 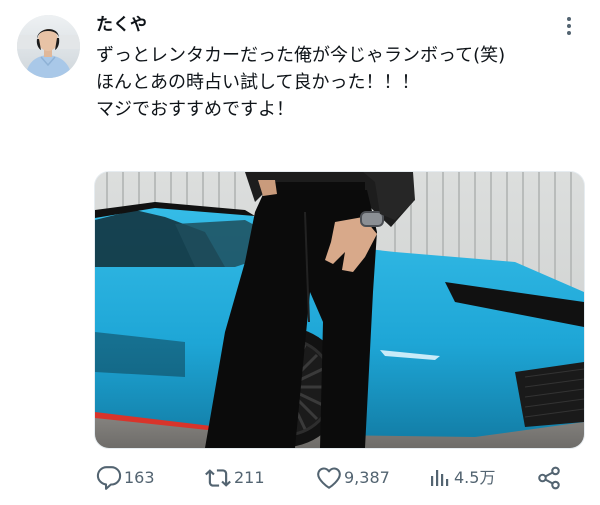 I want to click on avatar-image, so click(x=48, y=46).